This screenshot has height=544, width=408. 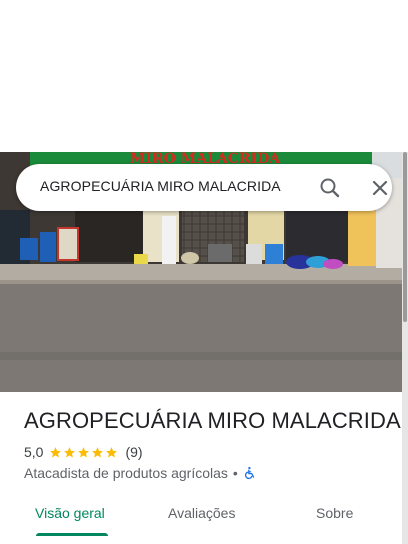 What do you see at coordinates (160, 186) in the screenshot?
I see `search-query-text: AGROPECUÁRIA MIRO MALACRIDA` at bounding box center [160, 186].